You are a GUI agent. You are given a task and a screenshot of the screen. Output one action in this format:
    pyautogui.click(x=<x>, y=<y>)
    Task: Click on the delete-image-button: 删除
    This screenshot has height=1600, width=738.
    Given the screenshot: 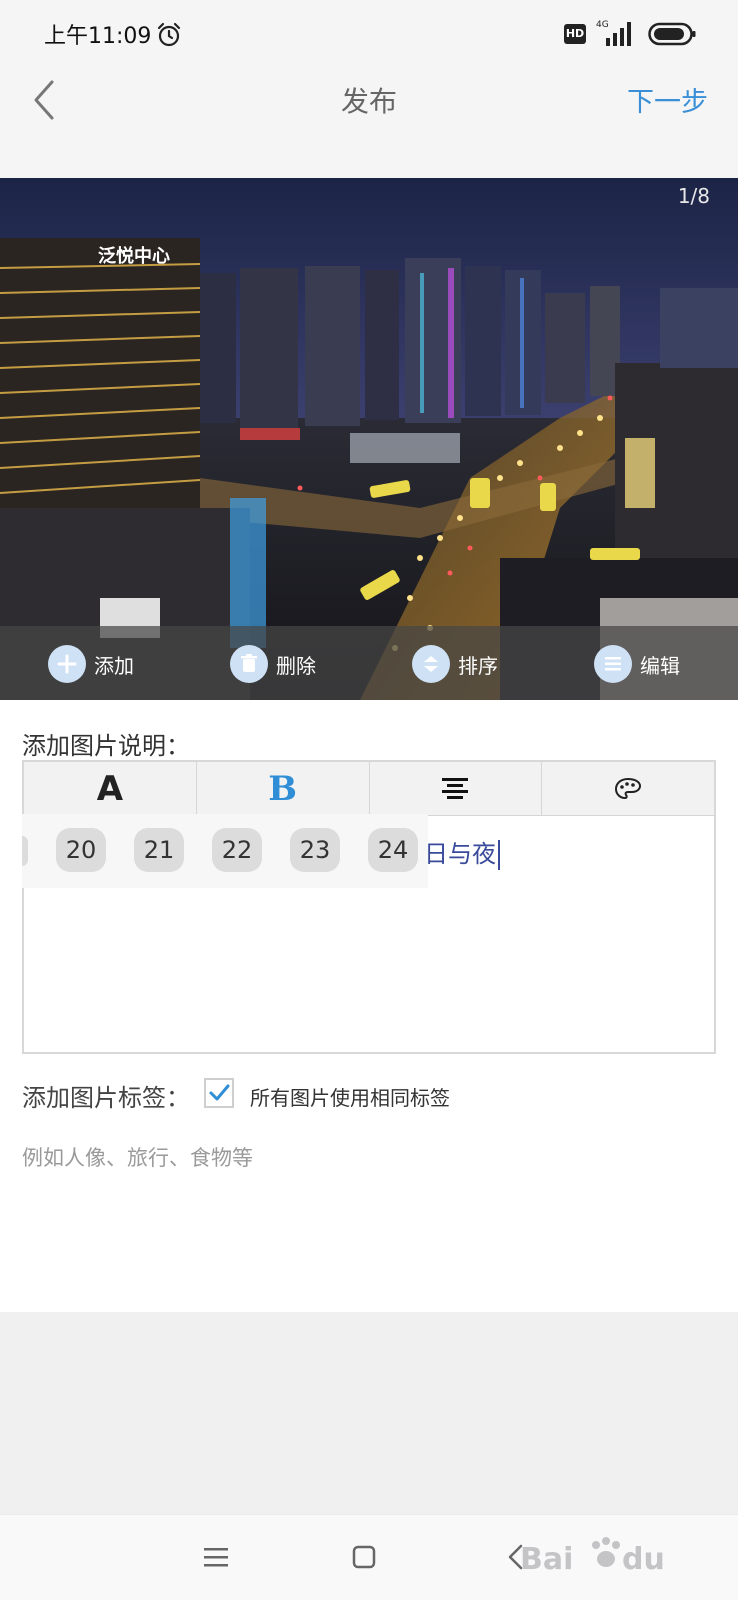 What is the action you would take?
    pyautogui.click(x=273, y=664)
    